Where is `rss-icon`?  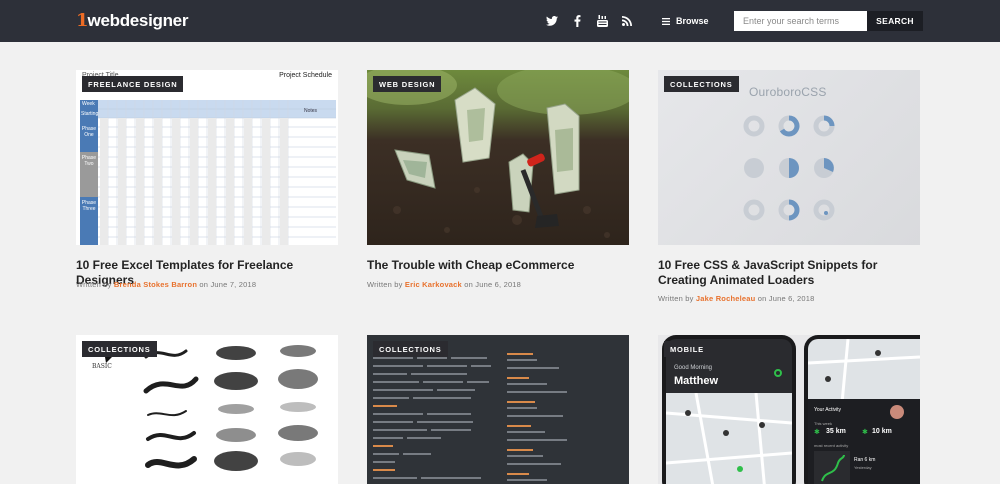 rss-icon is located at coordinates (627, 21).